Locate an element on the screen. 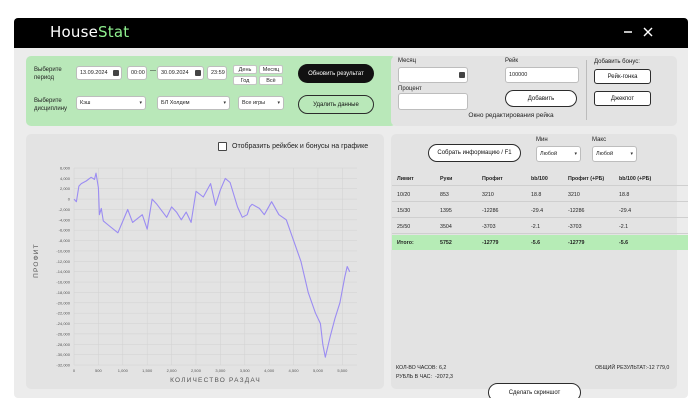  rake-field: 100000 is located at coordinates (542, 75).